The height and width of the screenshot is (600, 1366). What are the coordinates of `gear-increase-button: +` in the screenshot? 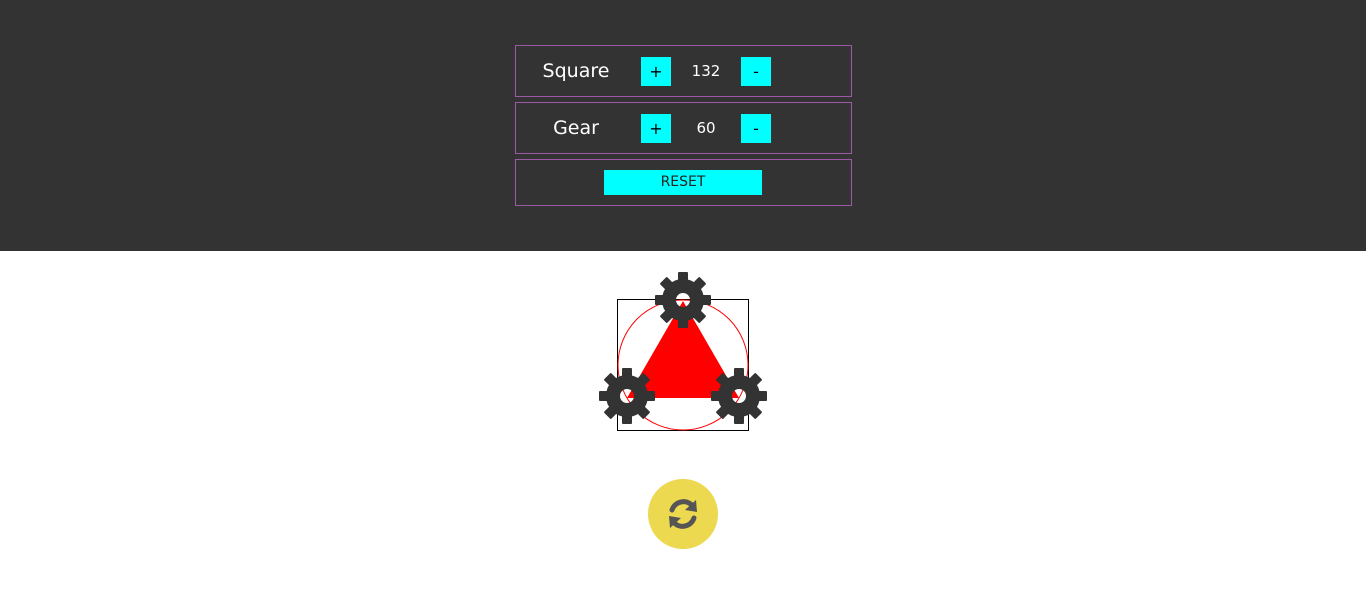 It's located at (656, 128).